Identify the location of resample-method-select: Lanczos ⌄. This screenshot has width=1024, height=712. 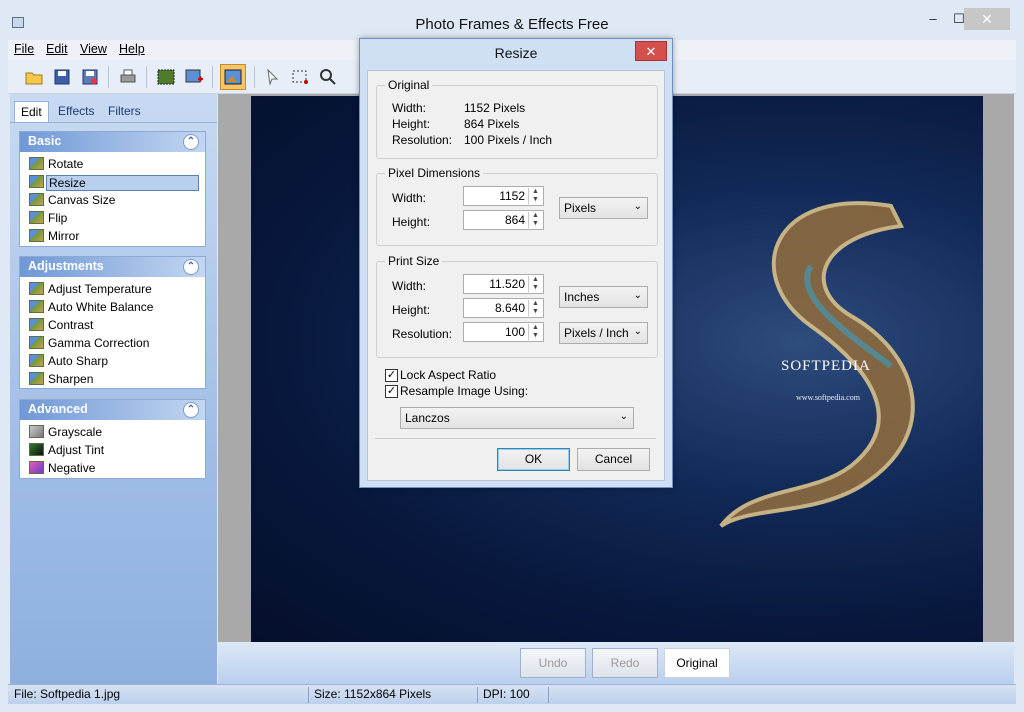
(517, 418).